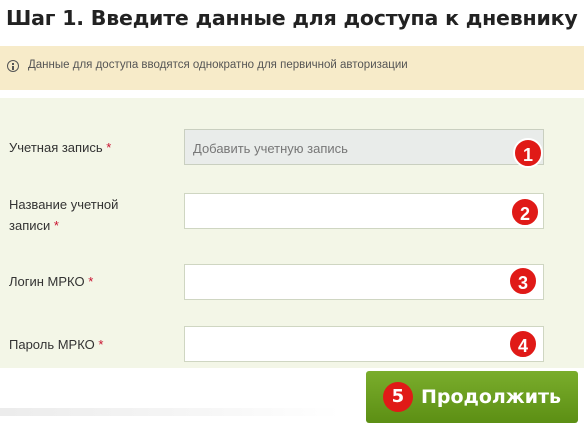  I want to click on blurred-footer, so click(170, 412).